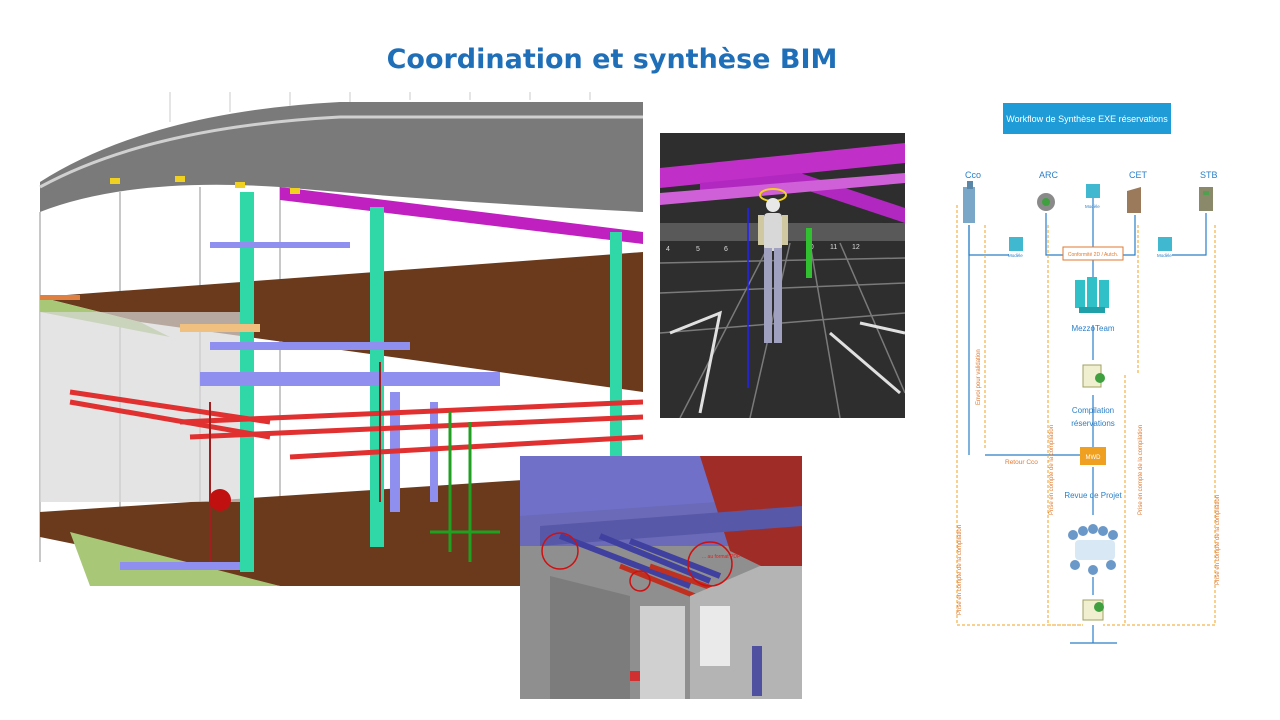  I want to click on grid-label: 5, so click(698, 249).